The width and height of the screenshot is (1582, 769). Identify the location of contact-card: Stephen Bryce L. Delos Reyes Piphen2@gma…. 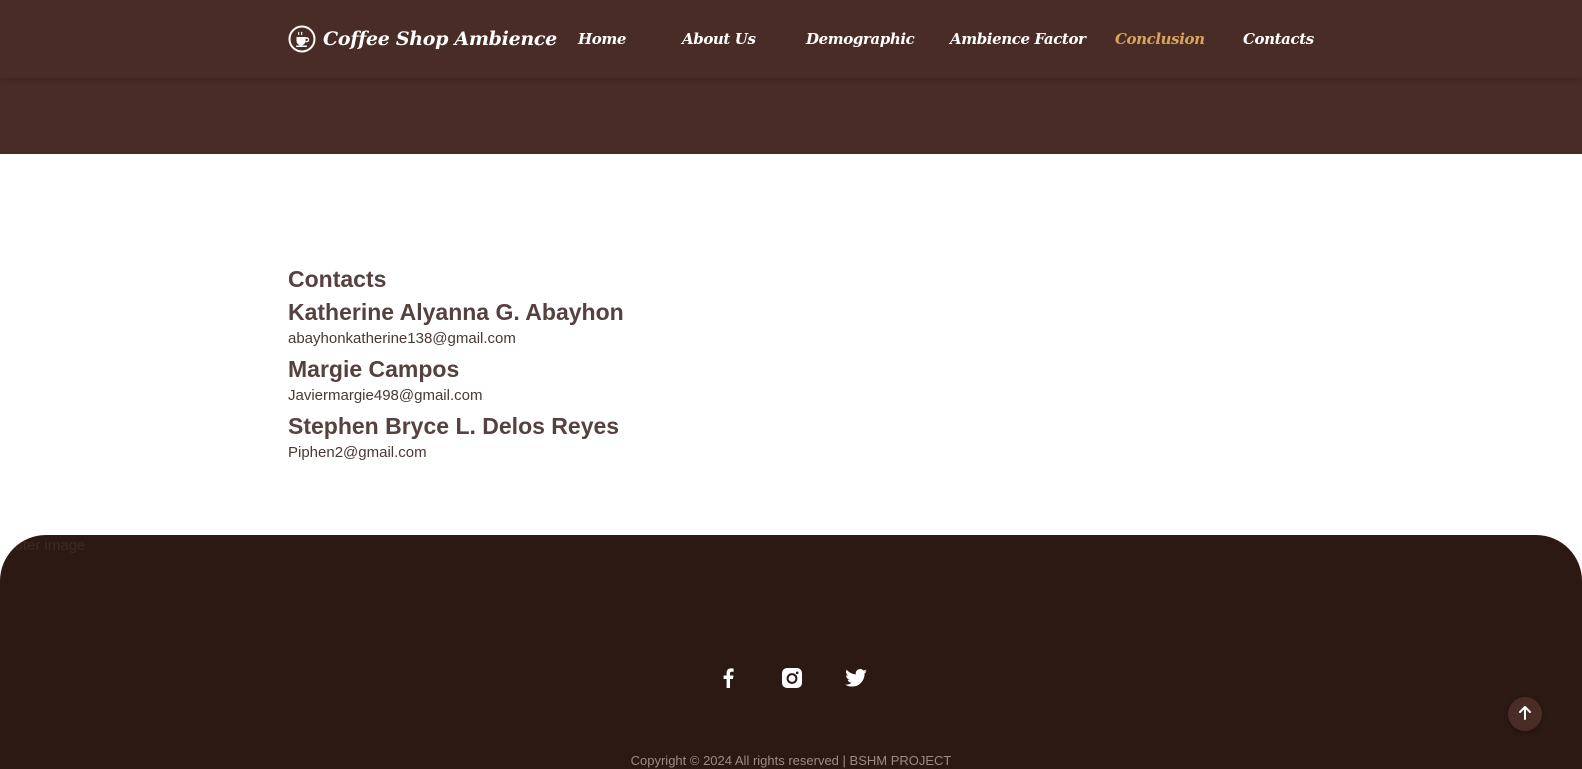
(638, 438).